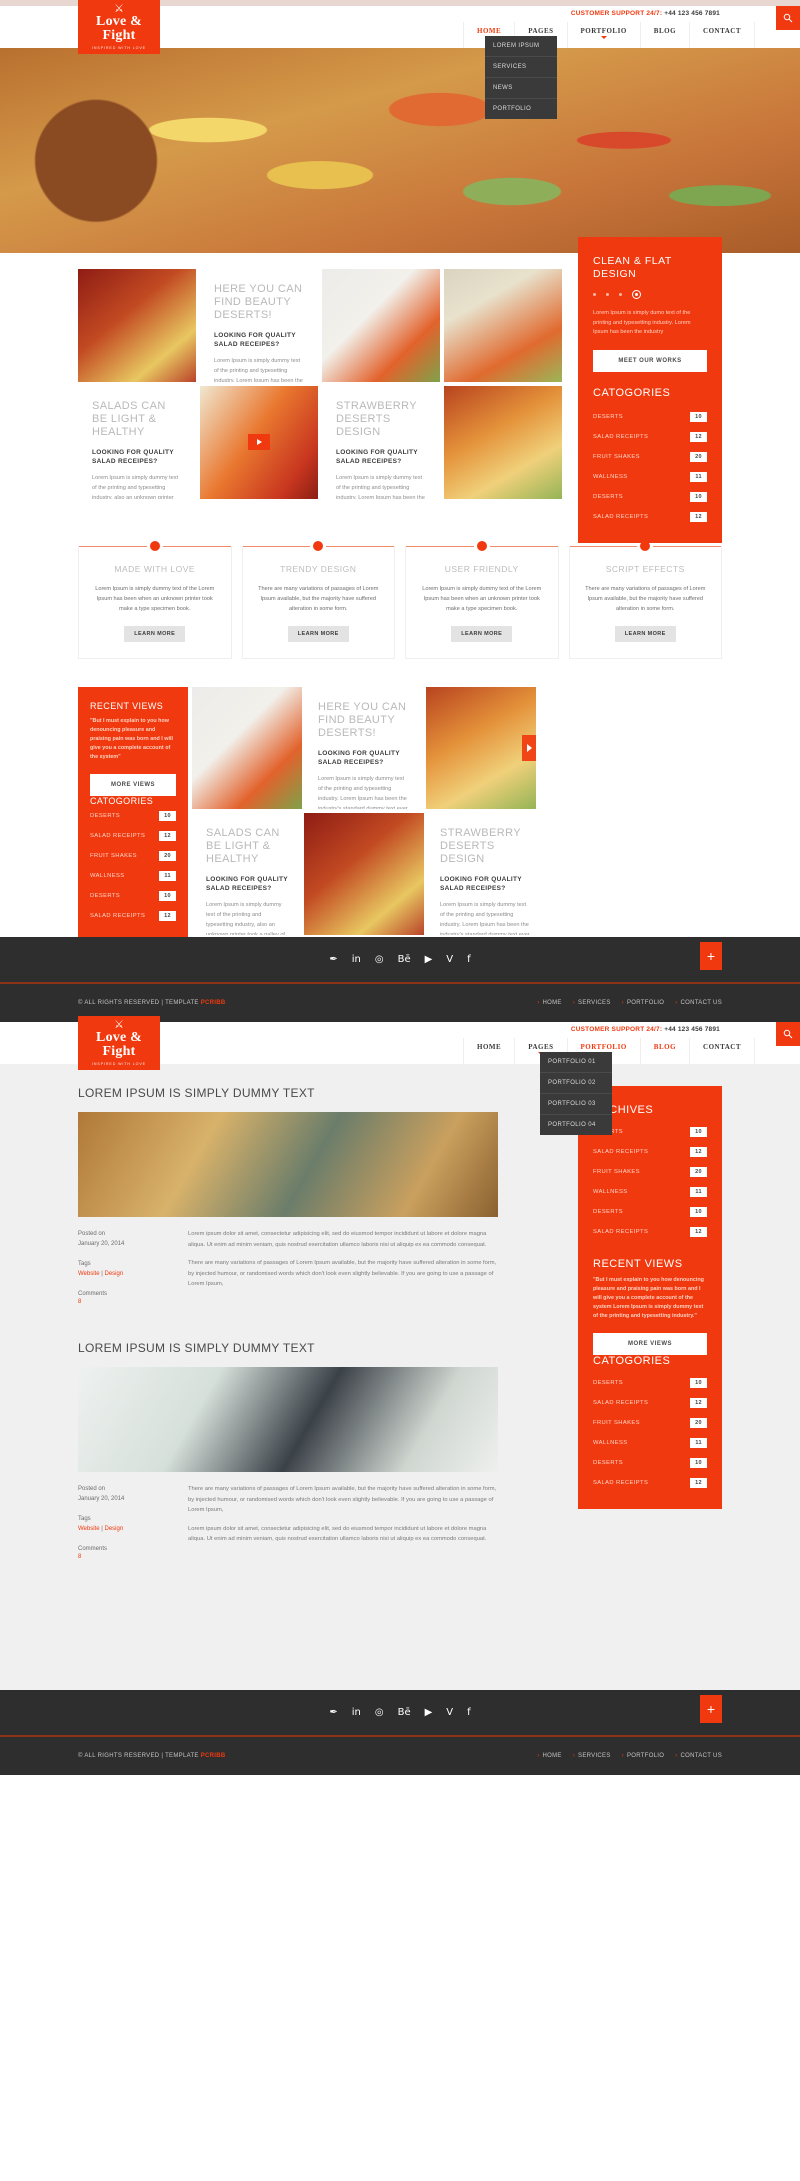  I want to click on dropdown-item-portfolio-03: PORTFOLIO 03, so click(576, 1104).